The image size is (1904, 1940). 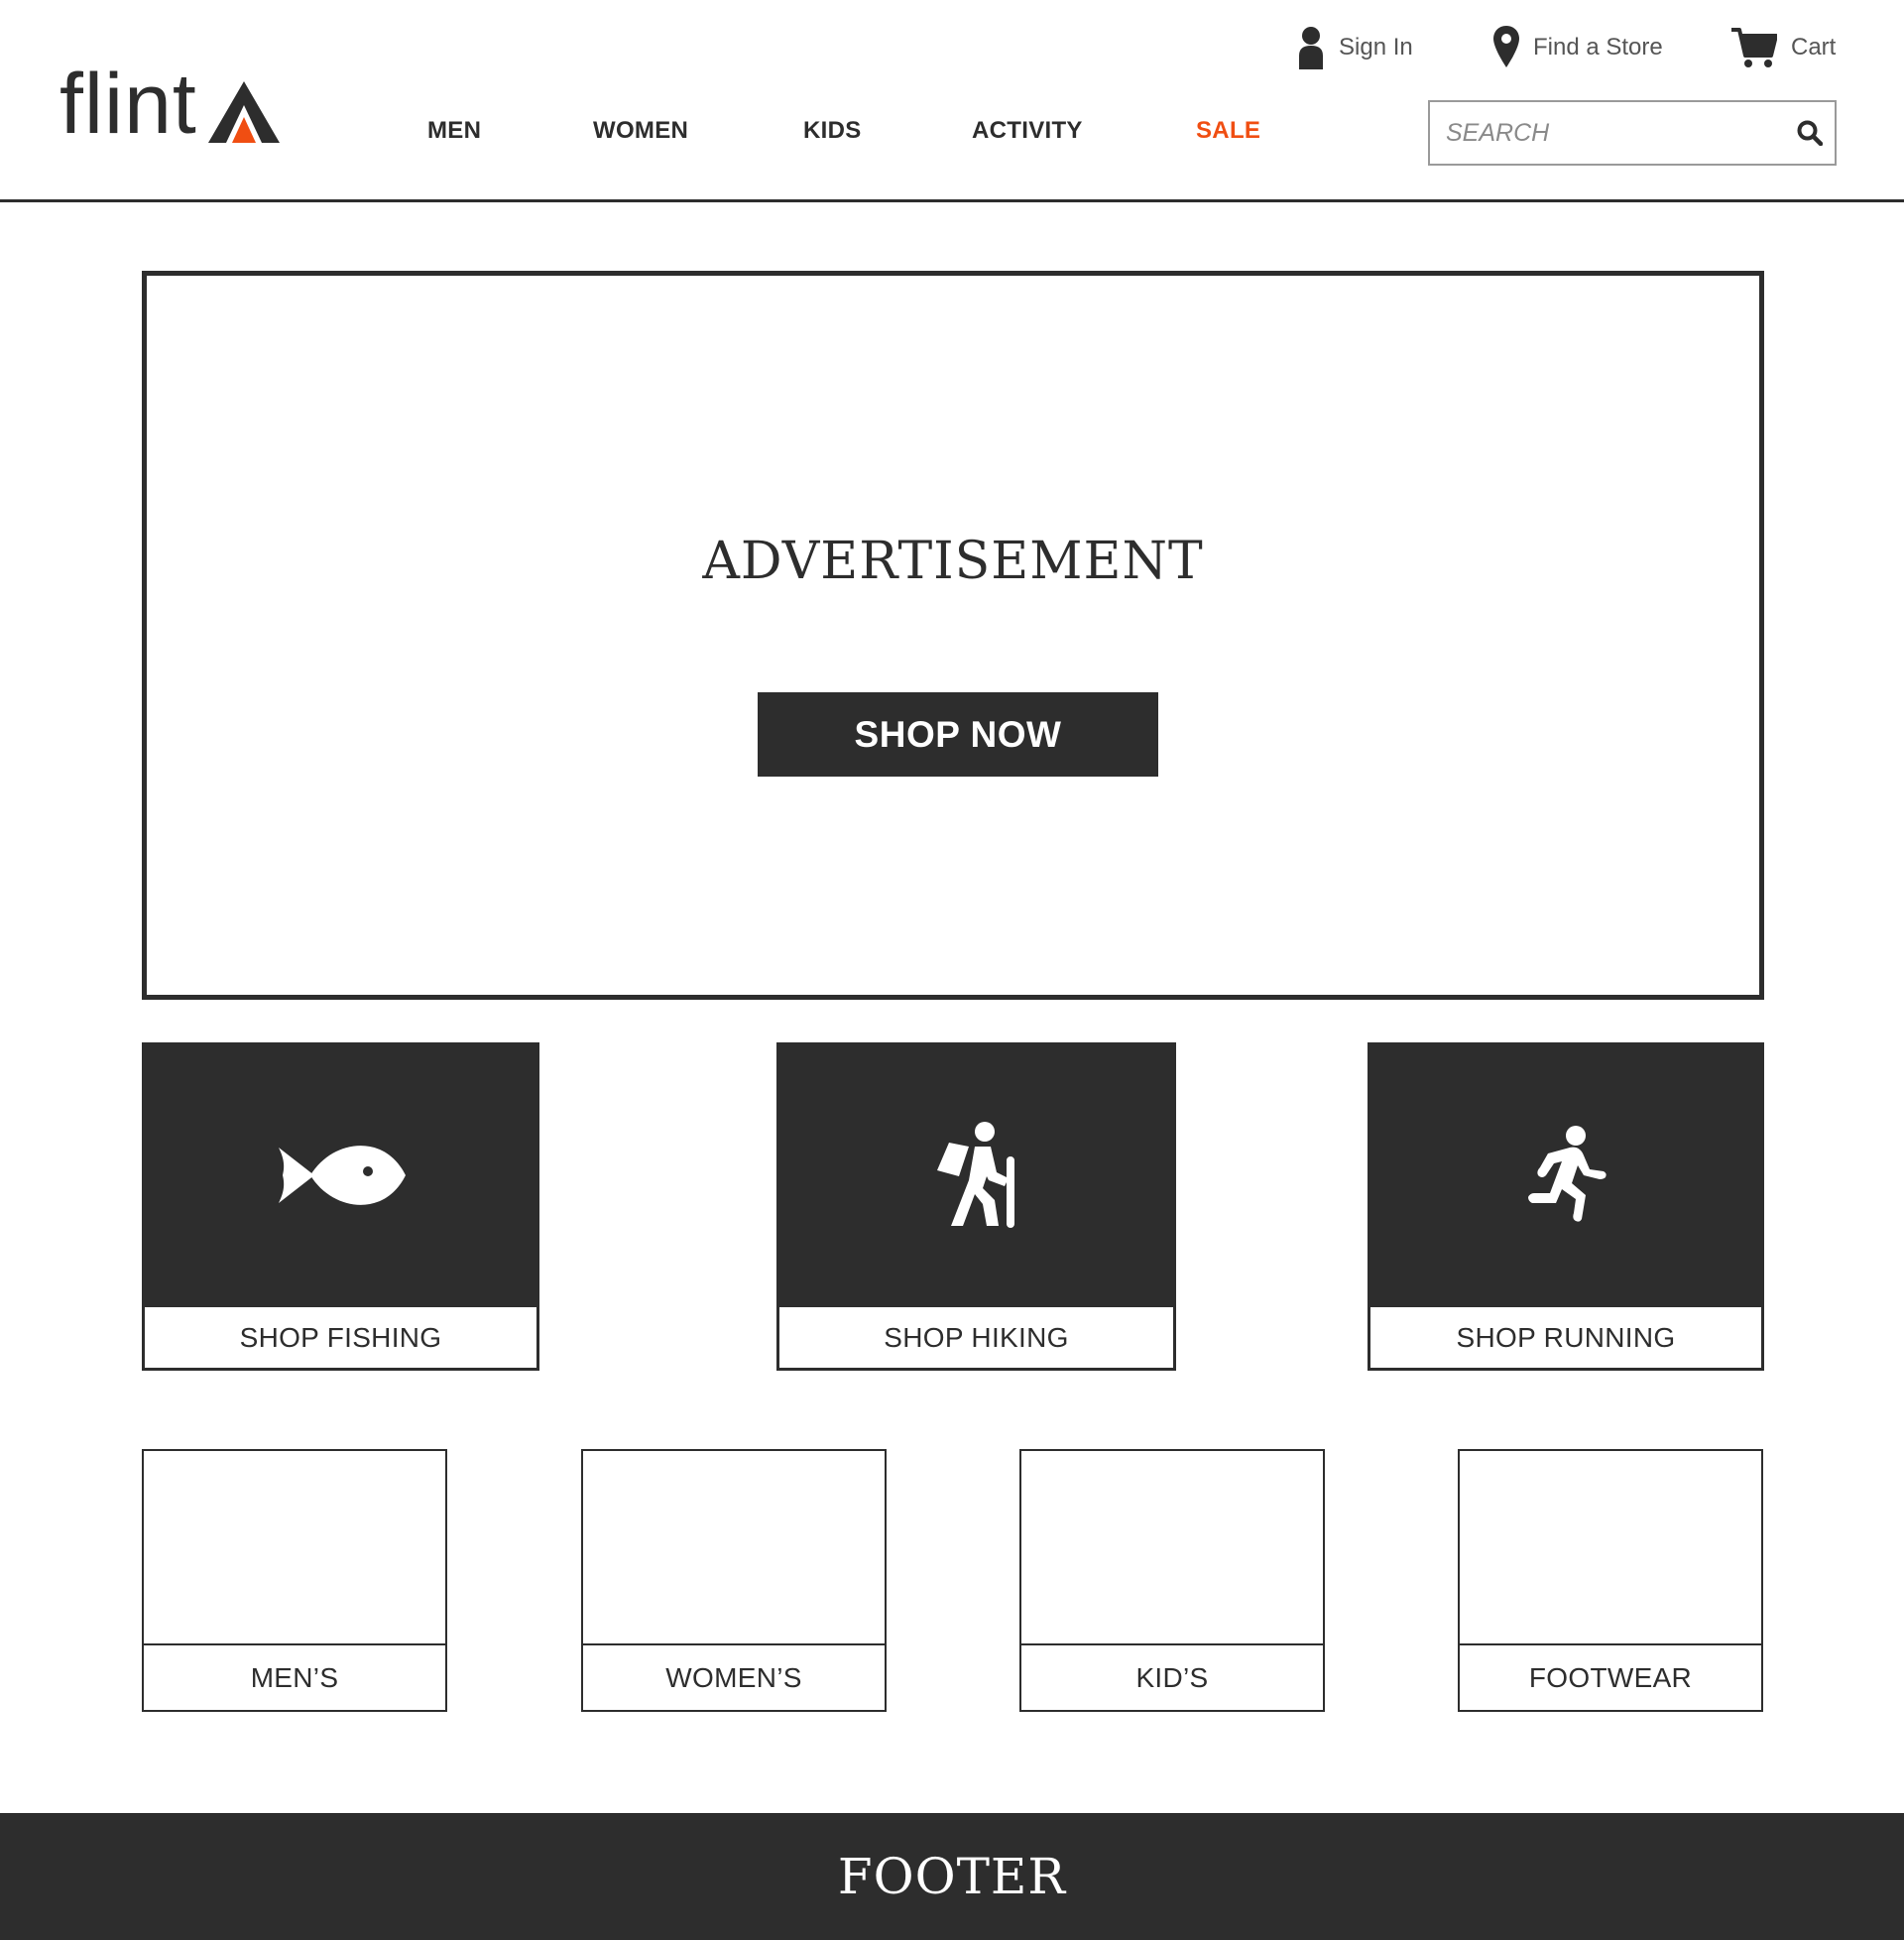 I want to click on category-card-label: WOMEN’S, so click(x=734, y=1676).